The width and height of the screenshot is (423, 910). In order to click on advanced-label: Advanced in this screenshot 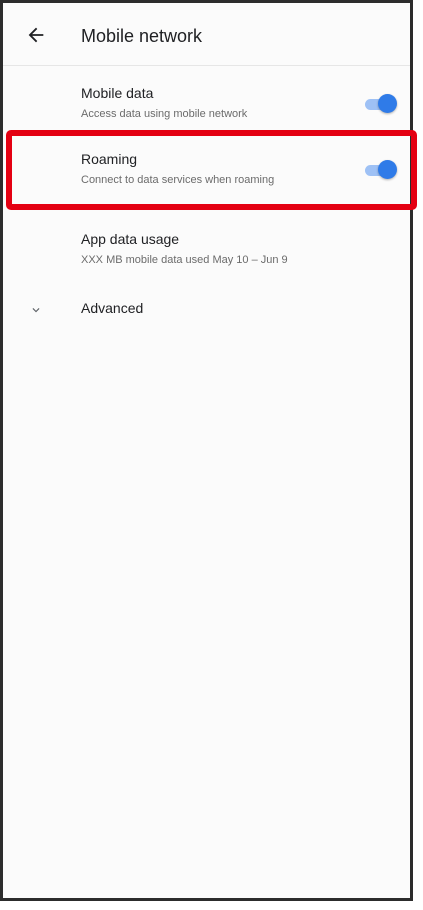, I will do `click(112, 308)`.